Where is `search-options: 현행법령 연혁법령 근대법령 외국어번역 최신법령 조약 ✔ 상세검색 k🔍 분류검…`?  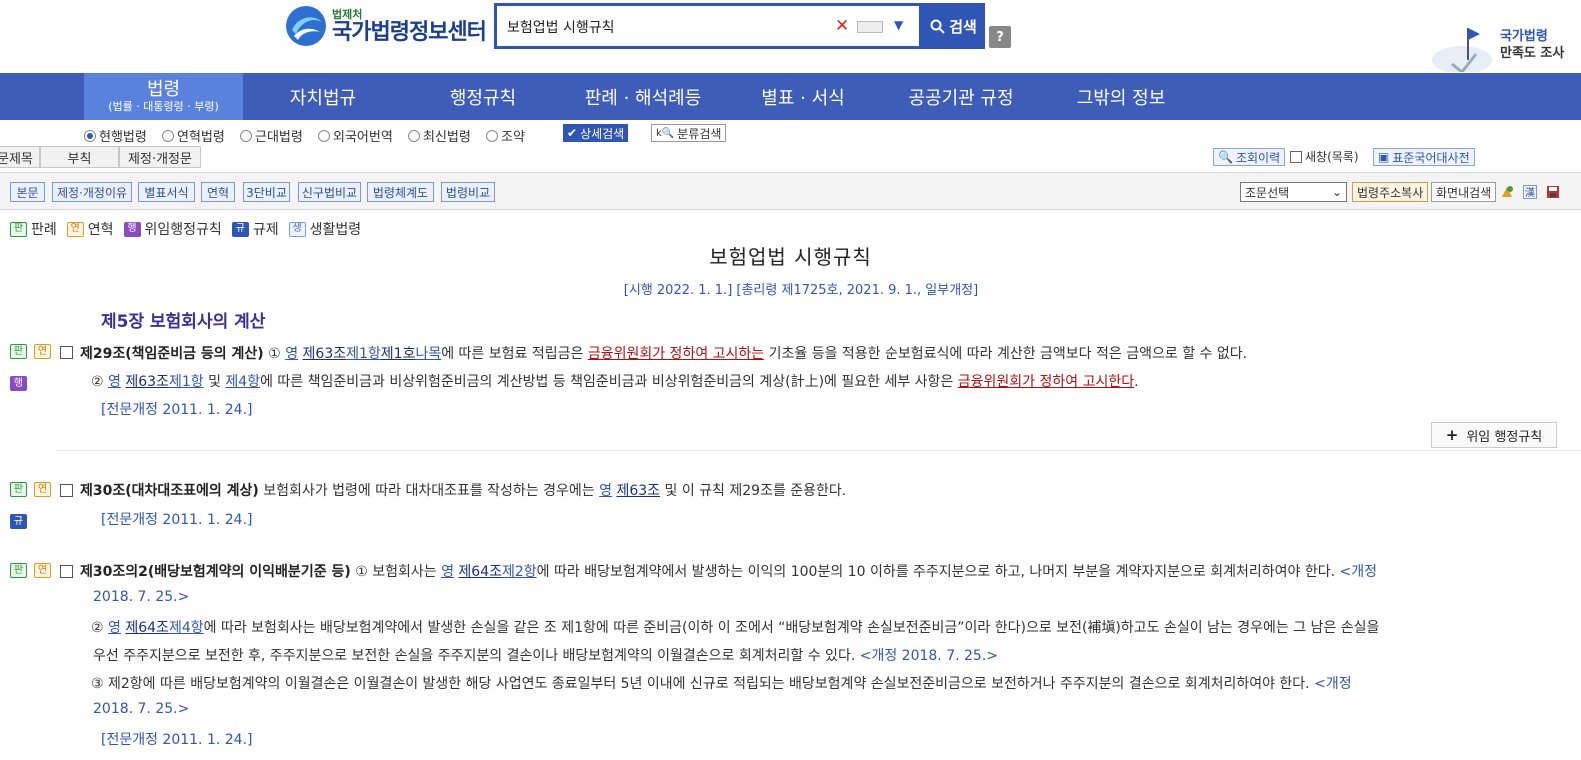
search-options: 현행법령 연혁법령 근대법령 외국어번역 최신법령 조약 ✔ 상세검색 k🔍 분류검… is located at coordinates (790, 133).